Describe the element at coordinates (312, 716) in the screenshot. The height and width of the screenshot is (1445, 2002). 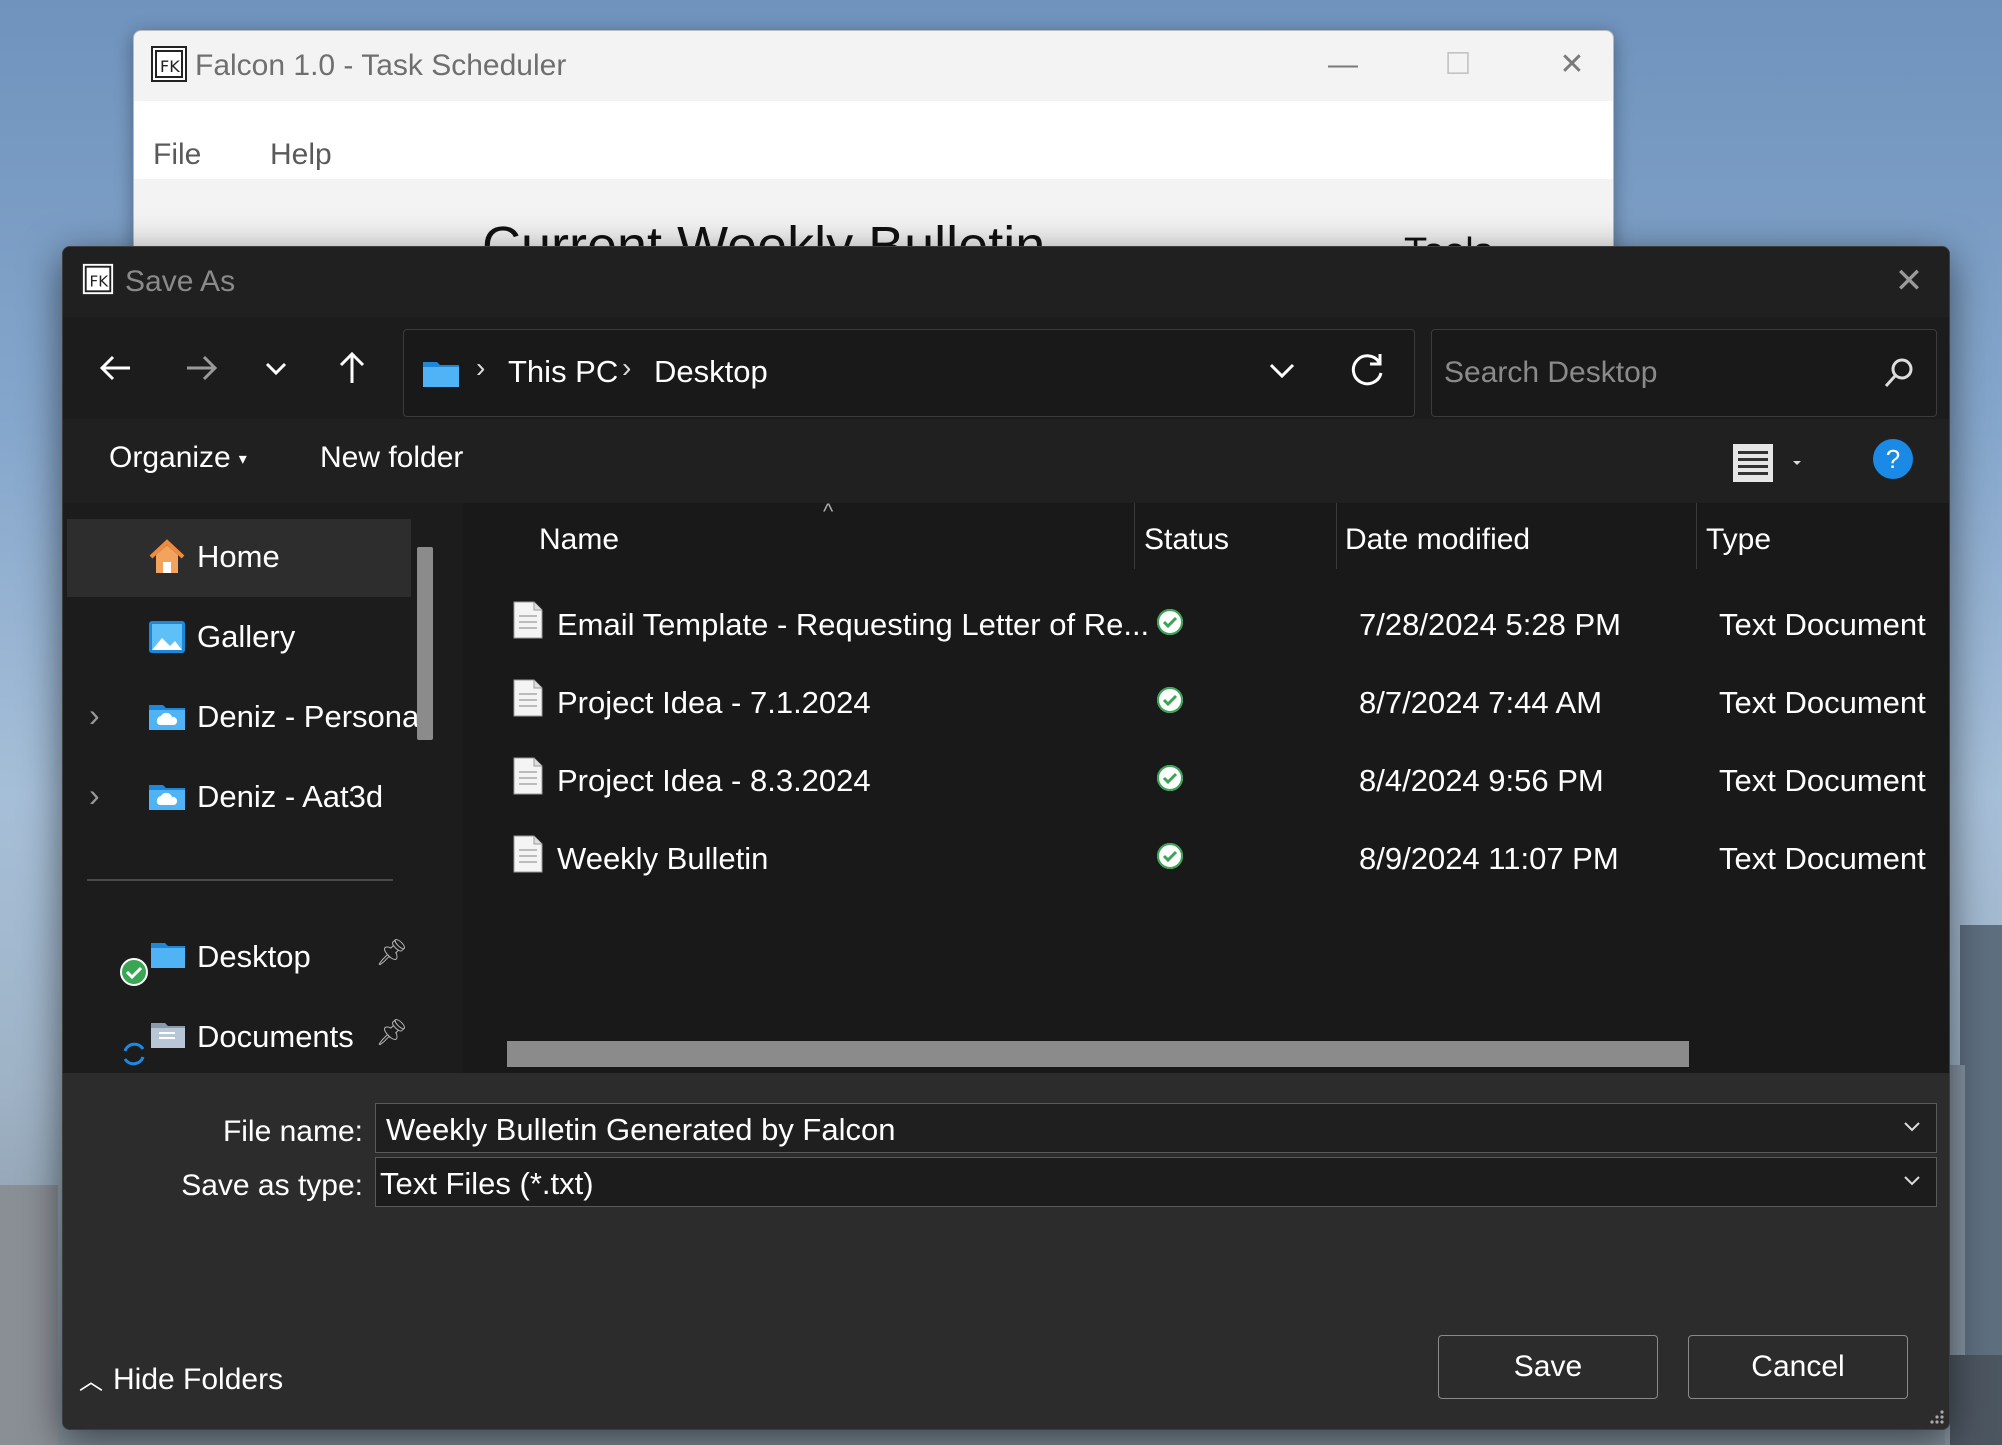
I see `nav-item-label: Deniz - Personal` at that location.